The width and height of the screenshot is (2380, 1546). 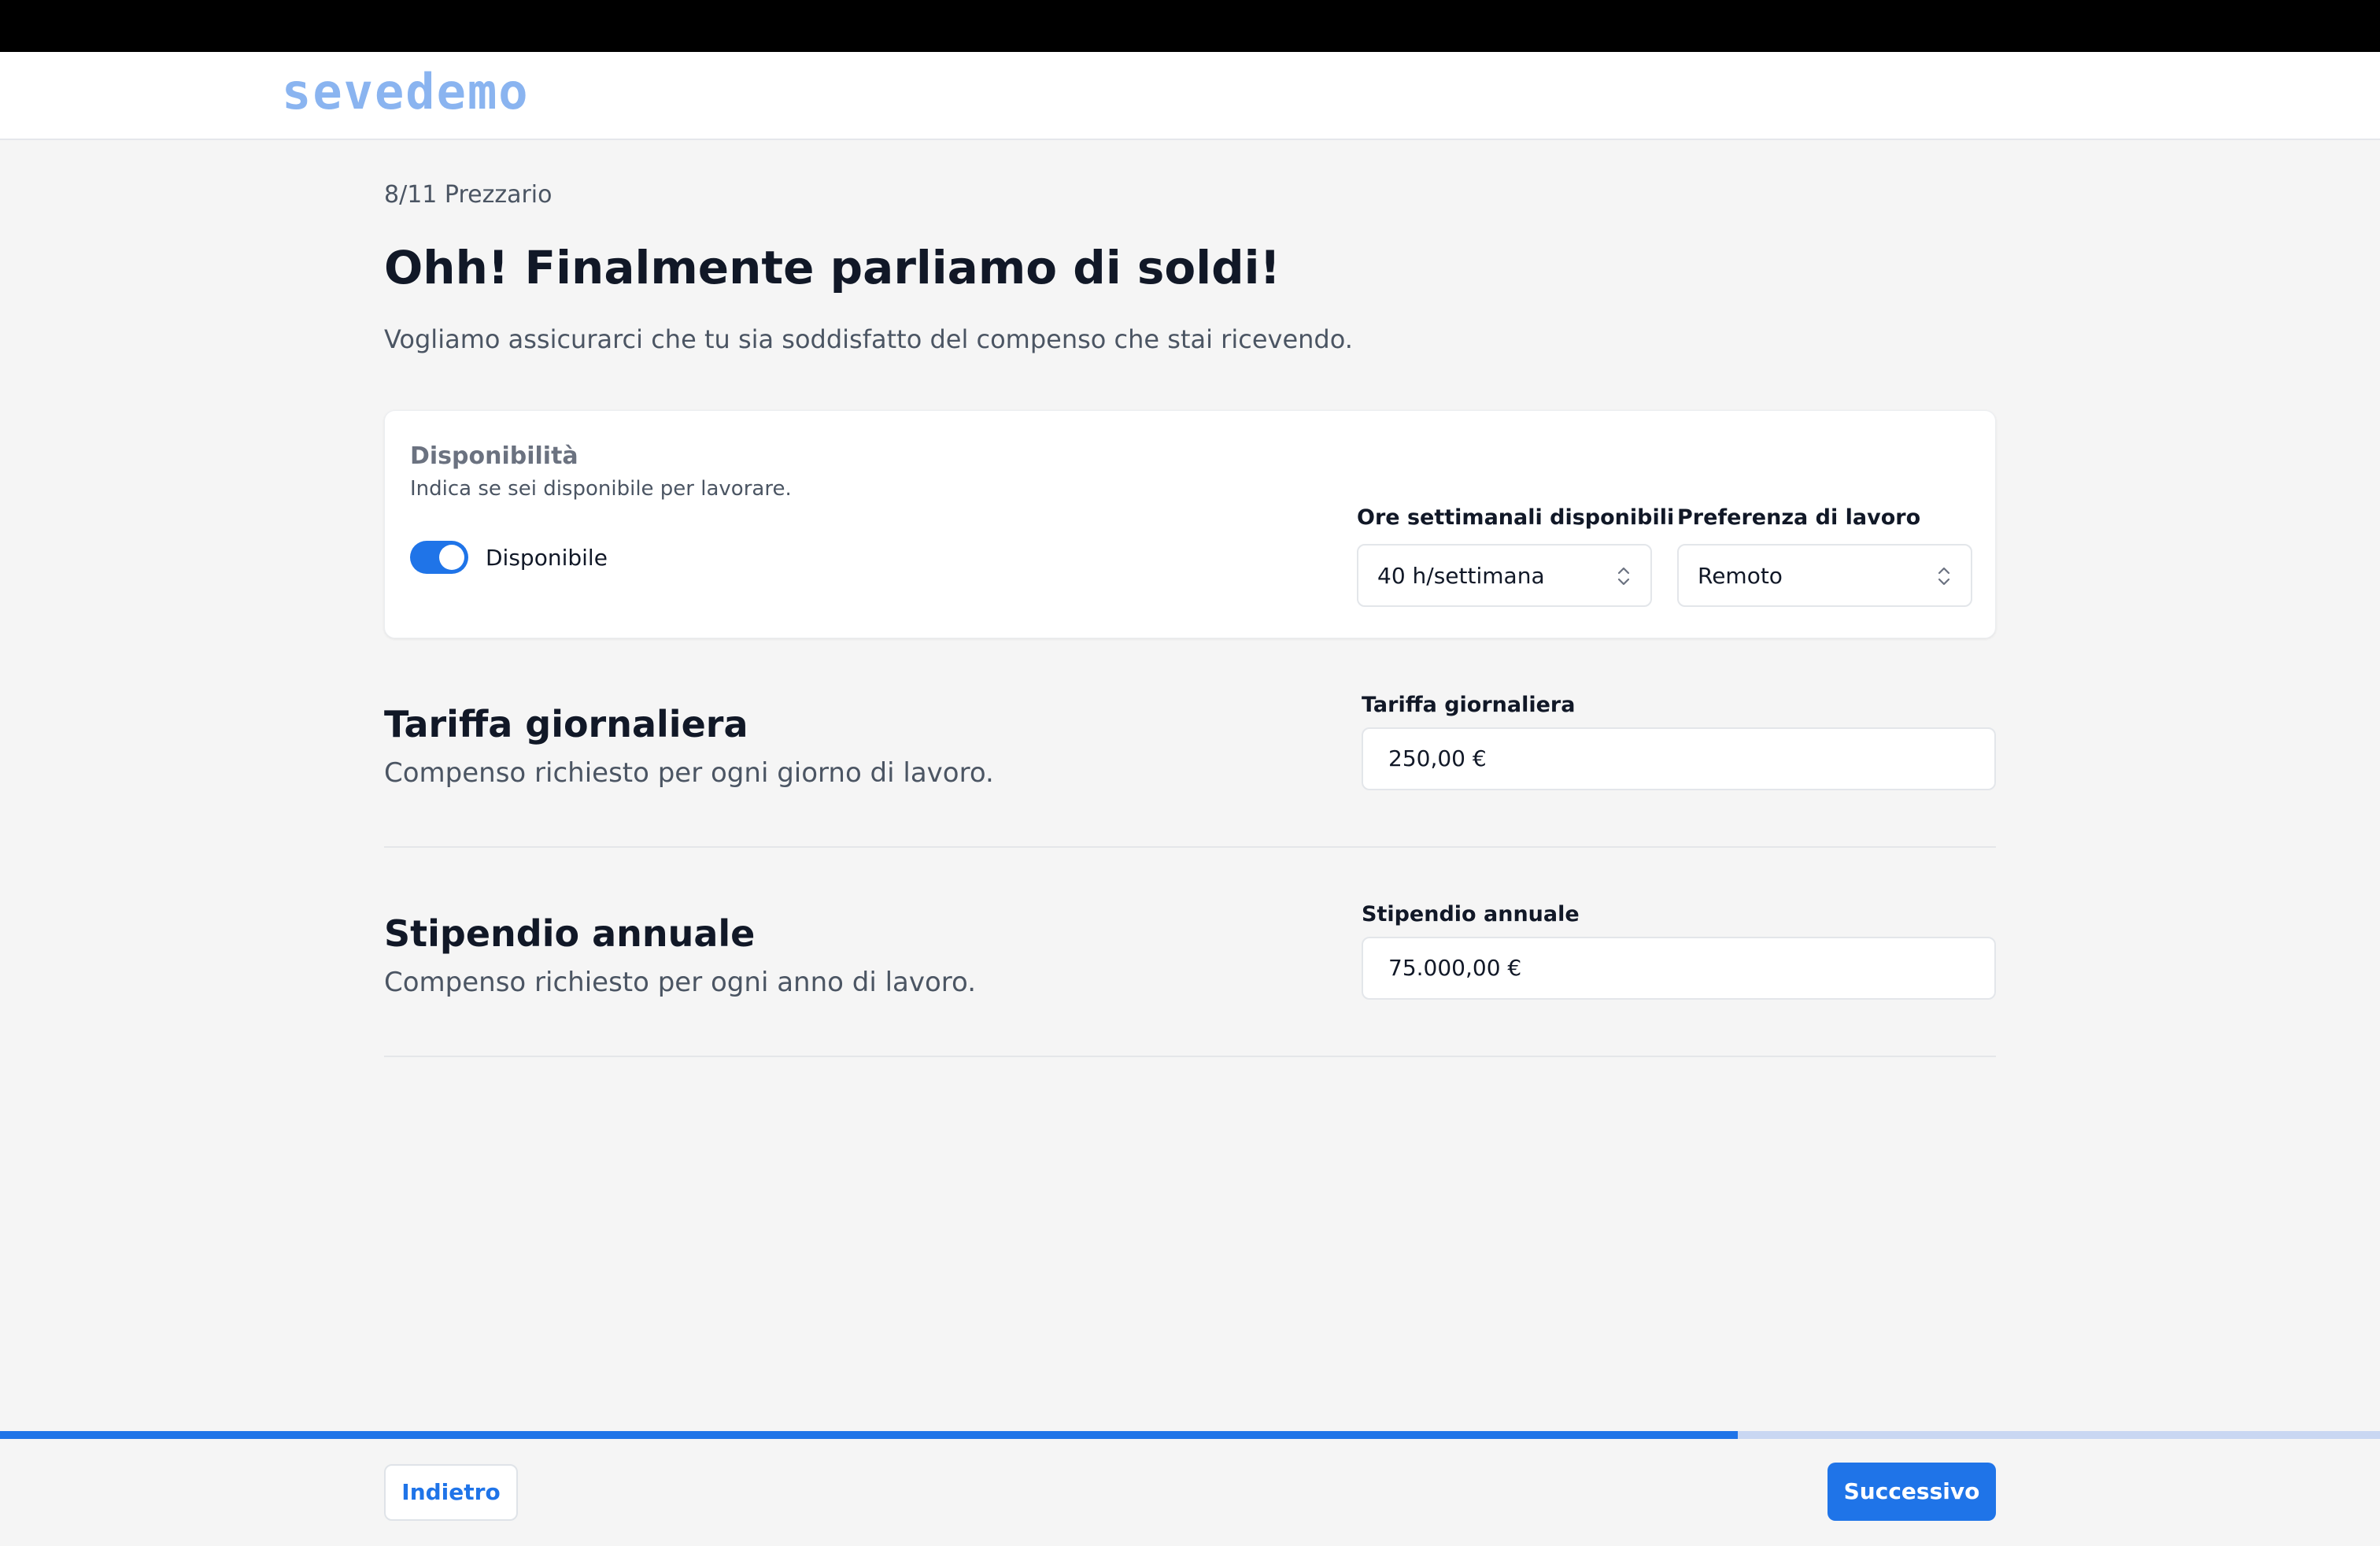 What do you see at coordinates (832, 267) in the screenshot?
I see `page-title: Ohh! Finalmente parliamo di soldi!` at bounding box center [832, 267].